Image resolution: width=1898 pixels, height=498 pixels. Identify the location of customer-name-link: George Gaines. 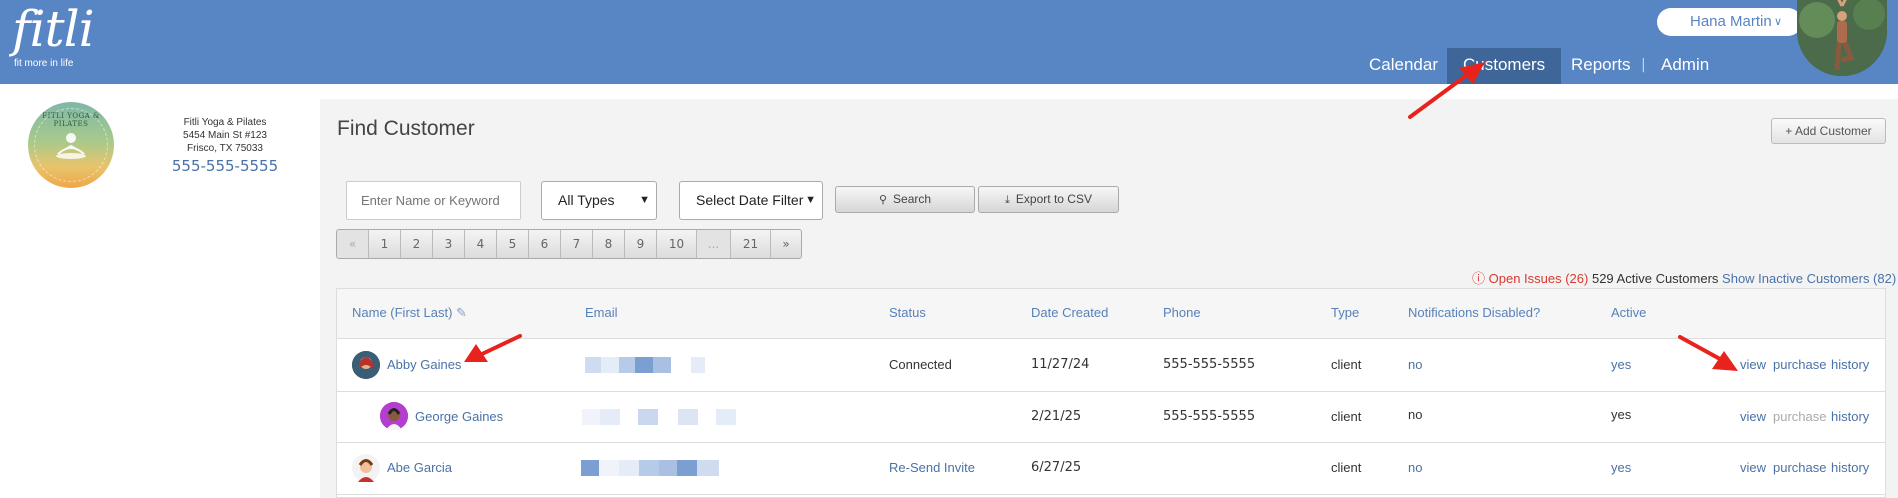
(459, 416).